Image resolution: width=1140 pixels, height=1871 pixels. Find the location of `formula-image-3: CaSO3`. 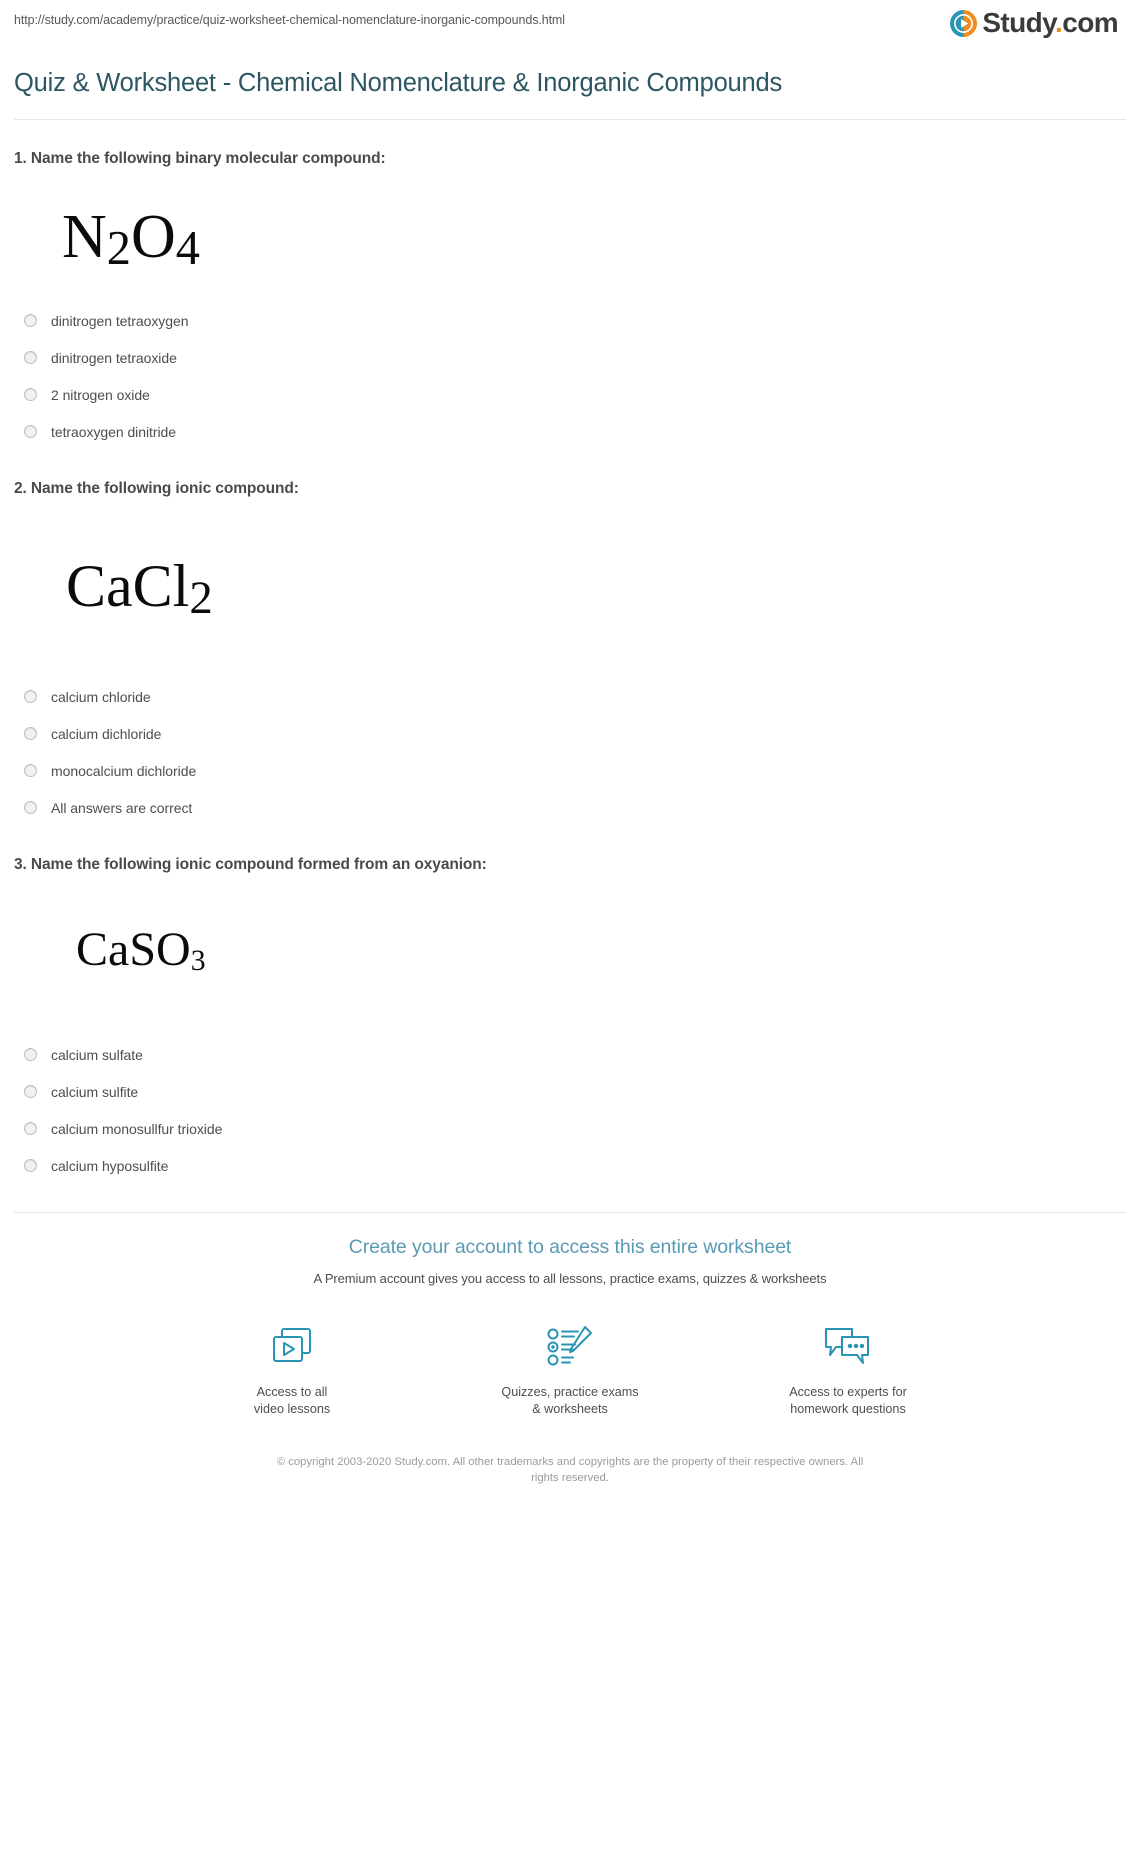

formula-image-3: CaSO3 is located at coordinates (570, 955).